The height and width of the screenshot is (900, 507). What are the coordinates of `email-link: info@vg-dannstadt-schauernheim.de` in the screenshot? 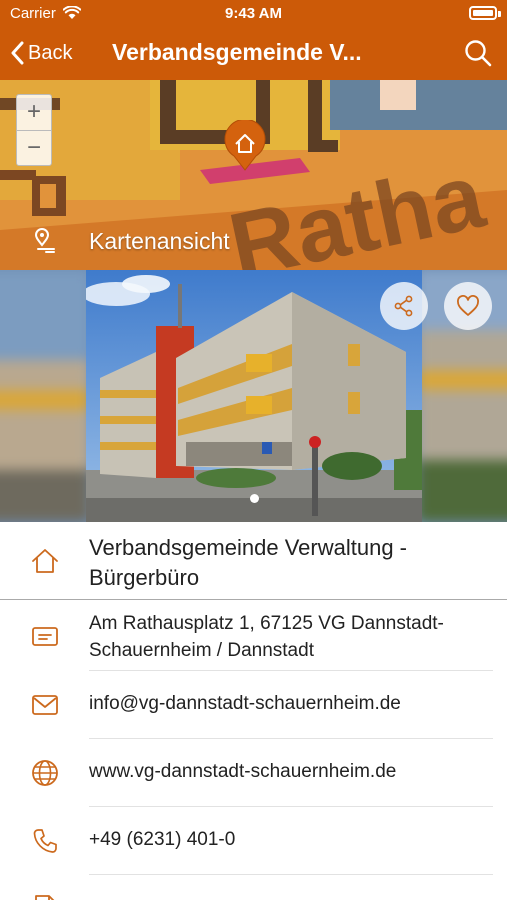 It's located at (289, 704).